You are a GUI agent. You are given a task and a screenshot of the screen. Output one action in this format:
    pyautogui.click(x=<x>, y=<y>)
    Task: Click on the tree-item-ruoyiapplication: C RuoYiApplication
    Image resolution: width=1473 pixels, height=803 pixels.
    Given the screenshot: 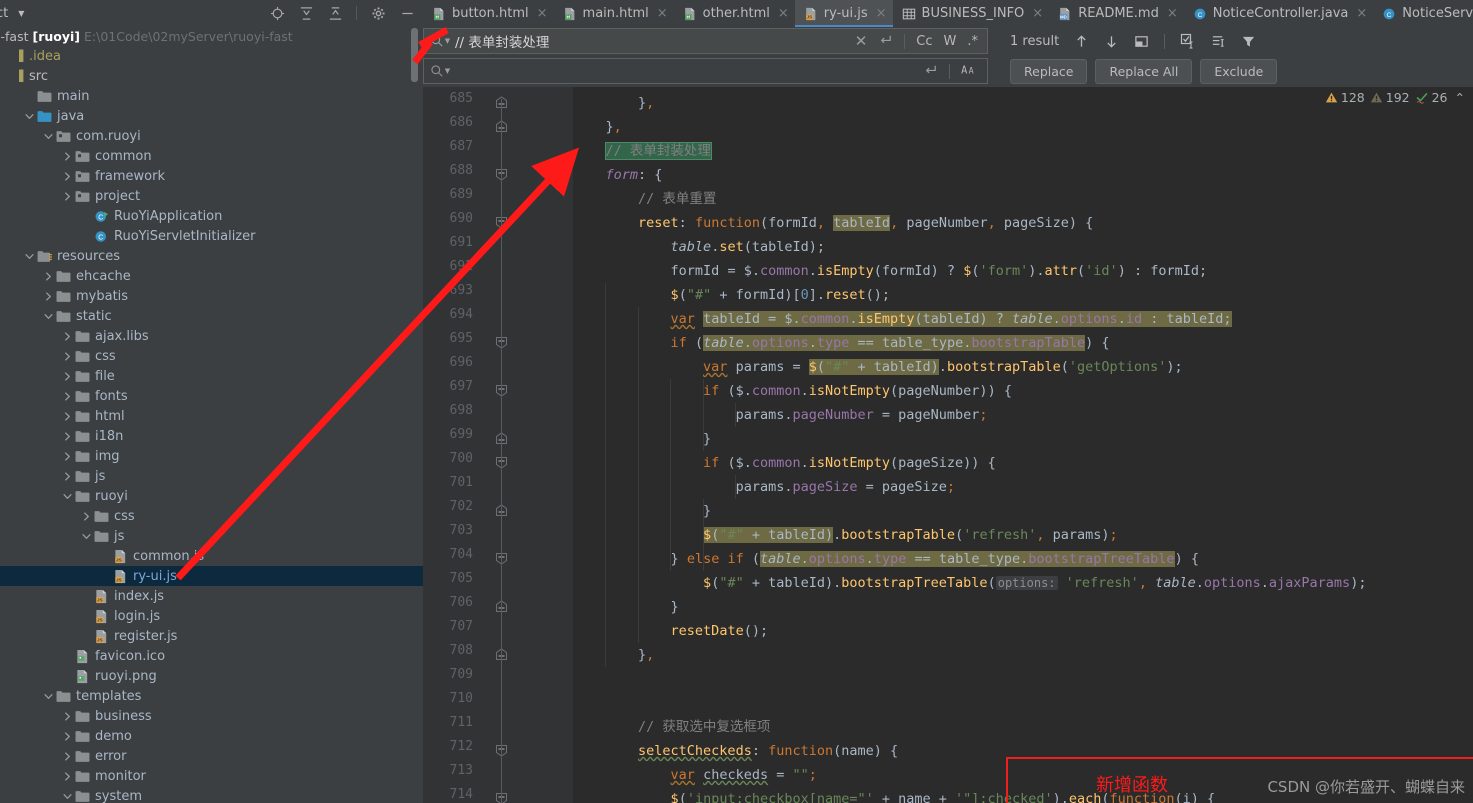 What is the action you would take?
    pyautogui.click(x=211, y=216)
    